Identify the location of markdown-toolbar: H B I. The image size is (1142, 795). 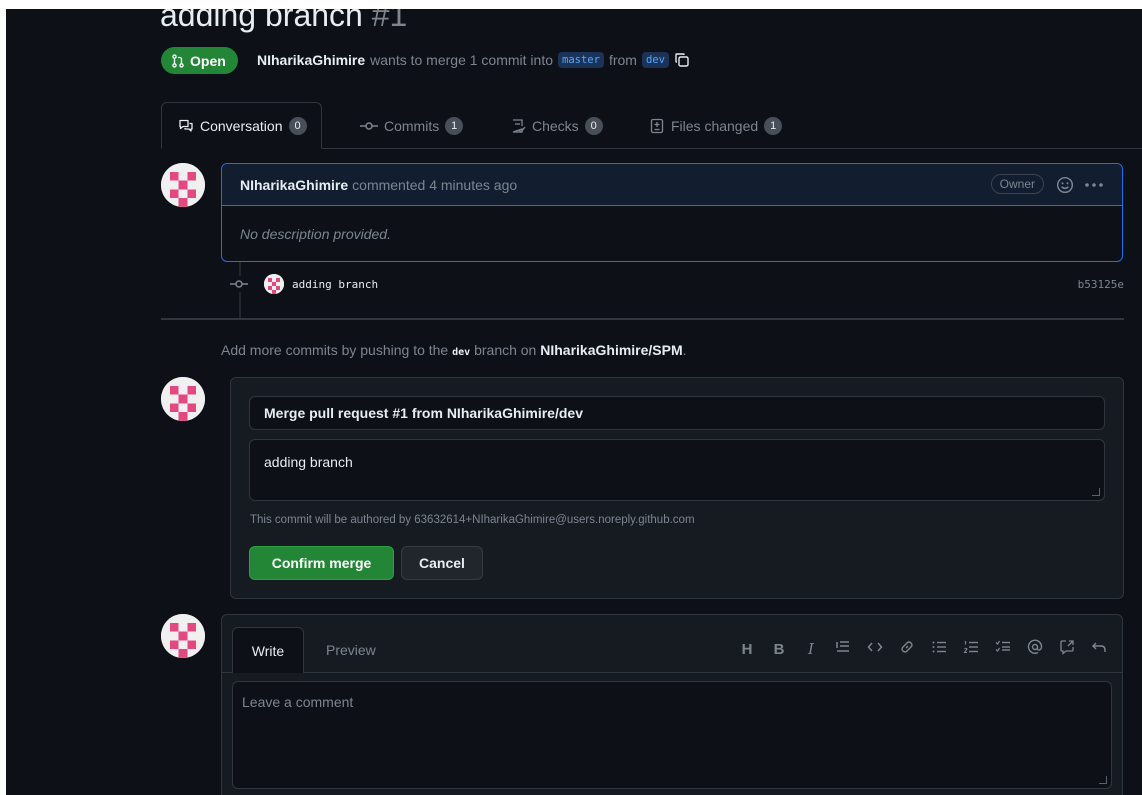
(923, 649).